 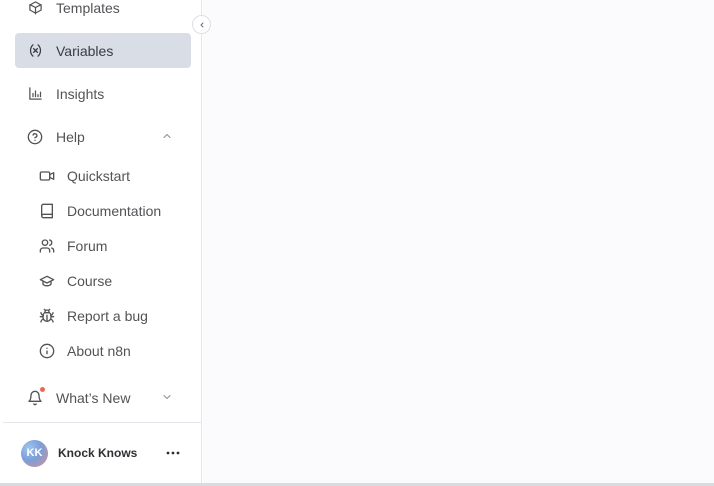 I want to click on sidebar-item-whats-new: What’s New, so click(x=103, y=397).